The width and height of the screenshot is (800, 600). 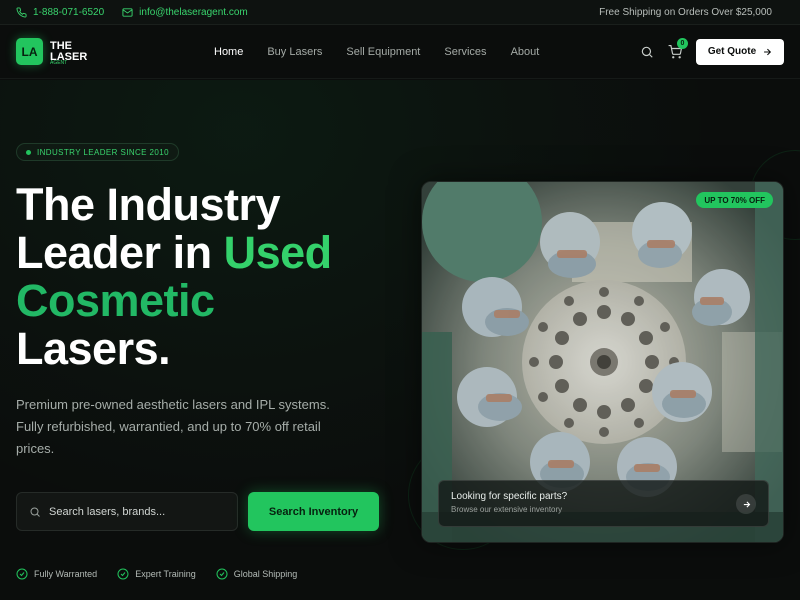 What do you see at coordinates (294, 52) in the screenshot?
I see `nav-item-buy-lasers: Buy Lasers` at bounding box center [294, 52].